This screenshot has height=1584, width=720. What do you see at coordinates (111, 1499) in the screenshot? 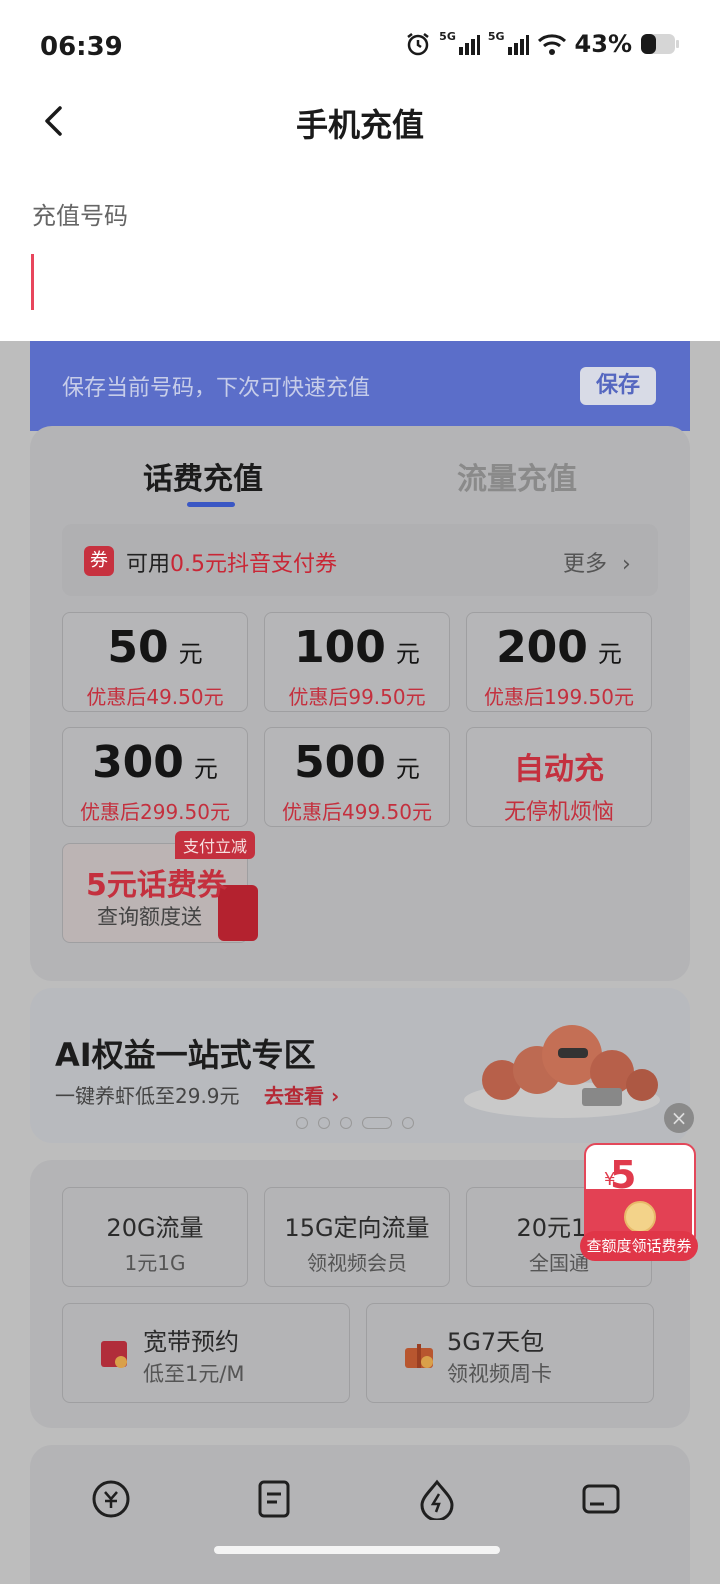
I see `yuan-cycle-icon` at bounding box center [111, 1499].